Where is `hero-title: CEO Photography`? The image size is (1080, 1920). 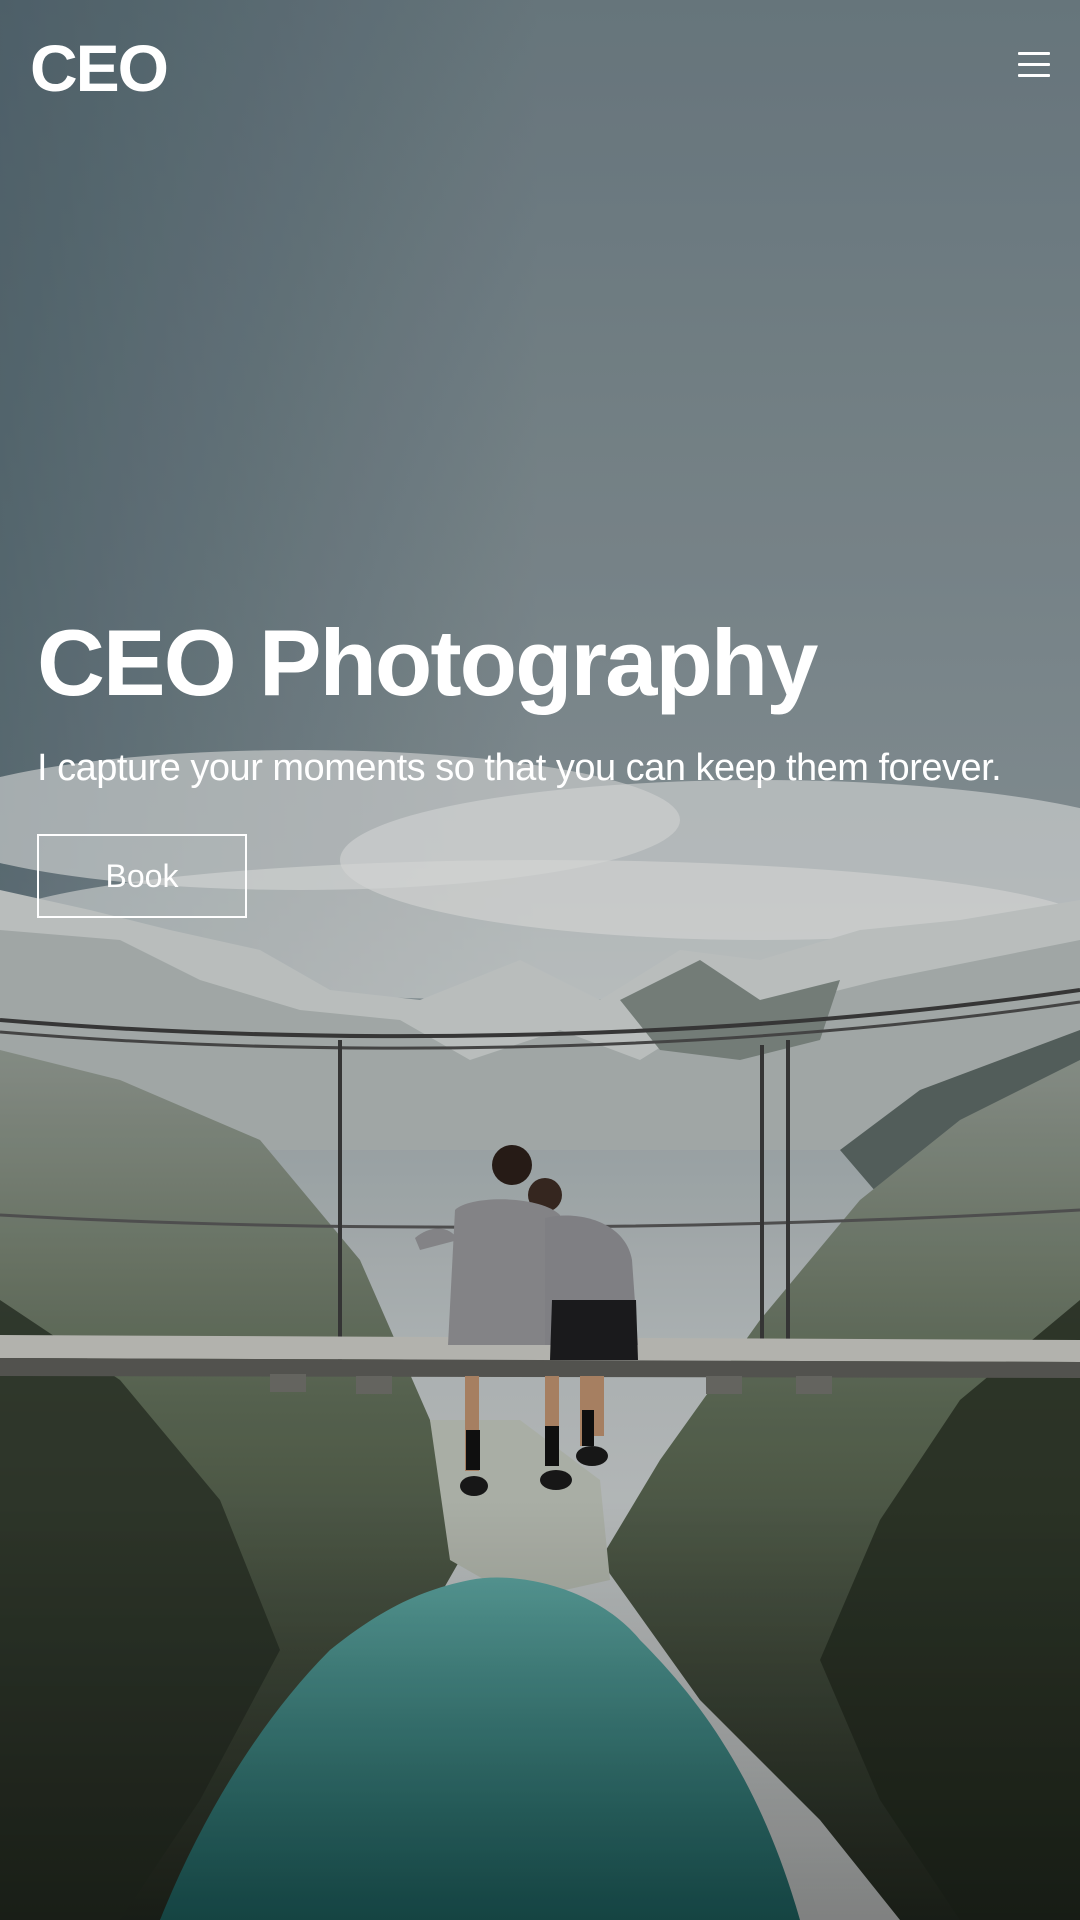
hero-title: CEO Photography is located at coordinates (427, 662).